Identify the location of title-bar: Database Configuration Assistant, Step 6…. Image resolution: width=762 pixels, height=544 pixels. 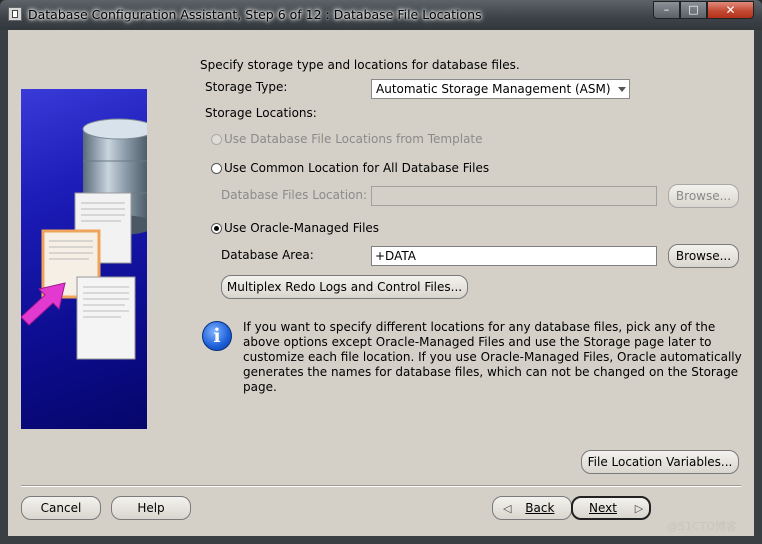
(381, 15).